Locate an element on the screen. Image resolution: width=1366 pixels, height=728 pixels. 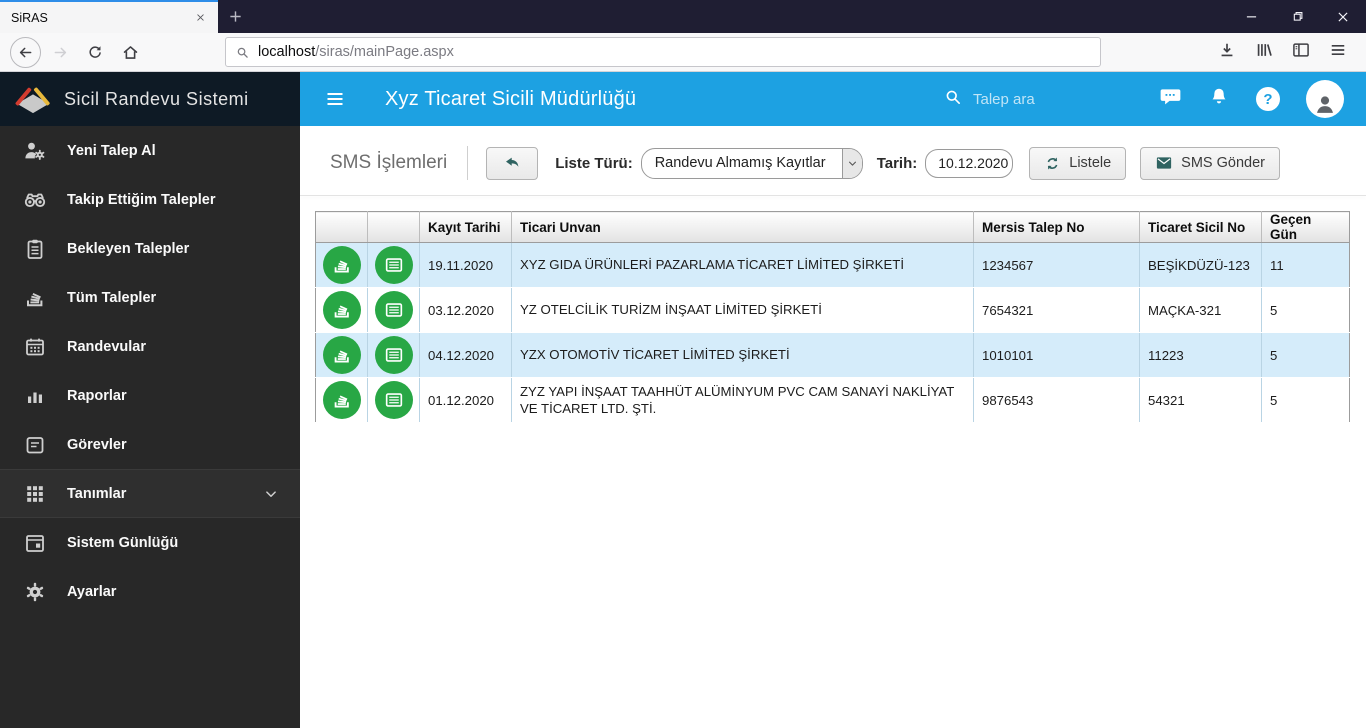
col-ticari-unvan: Ticari Unvan is located at coordinates (742, 227).